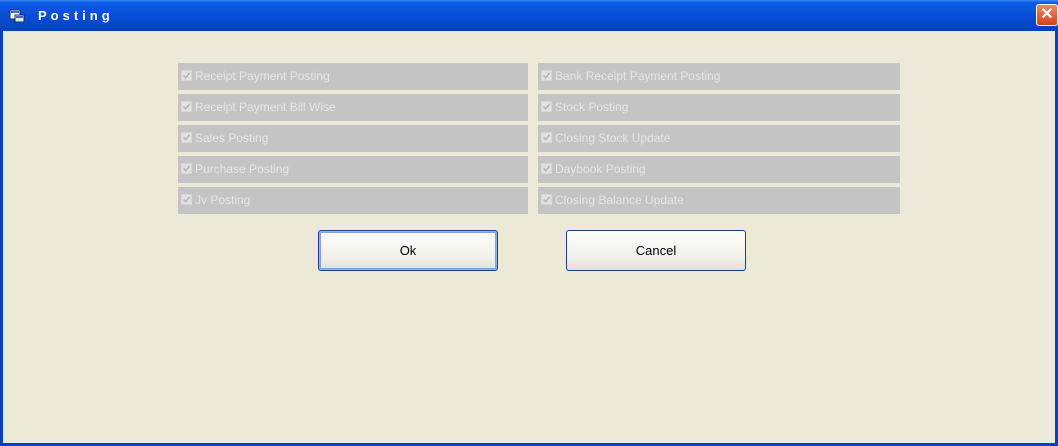 This screenshot has height=446, width=1058. I want to click on option-receipt-payment-posting: Receipt Payment Posting, so click(353, 76).